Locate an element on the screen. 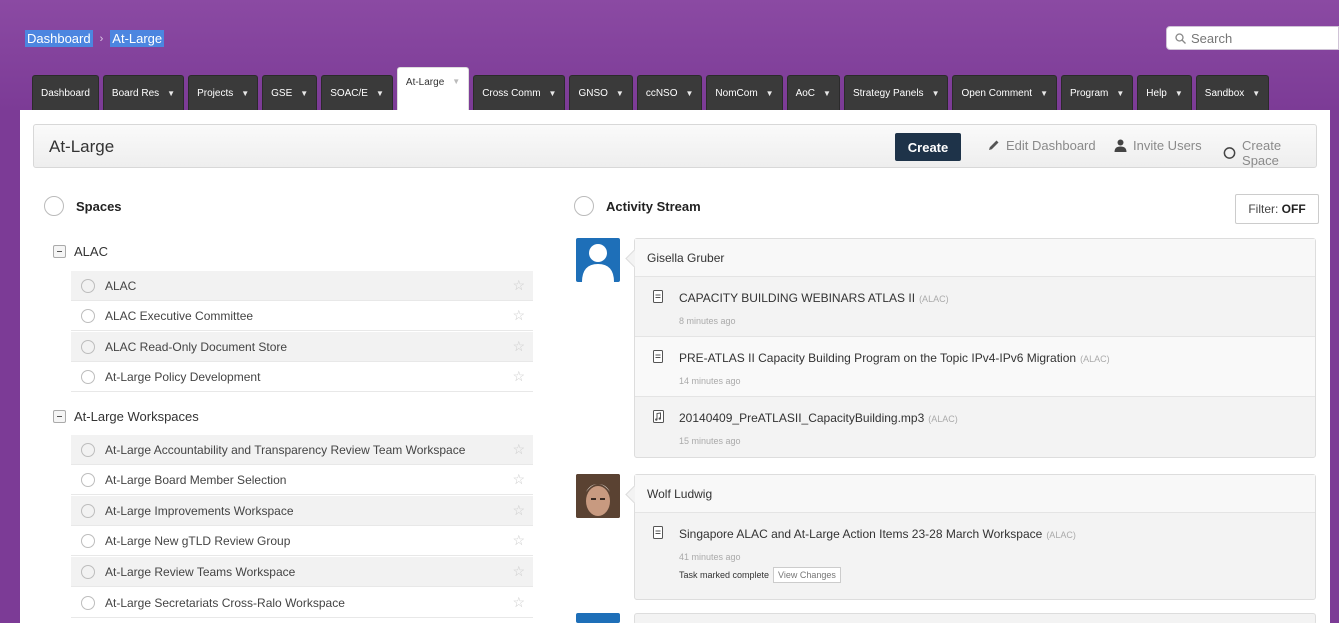 The width and height of the screenshot is (1339, 623). tab-projects: Projects ▼ is located at coordinates (223, 92).